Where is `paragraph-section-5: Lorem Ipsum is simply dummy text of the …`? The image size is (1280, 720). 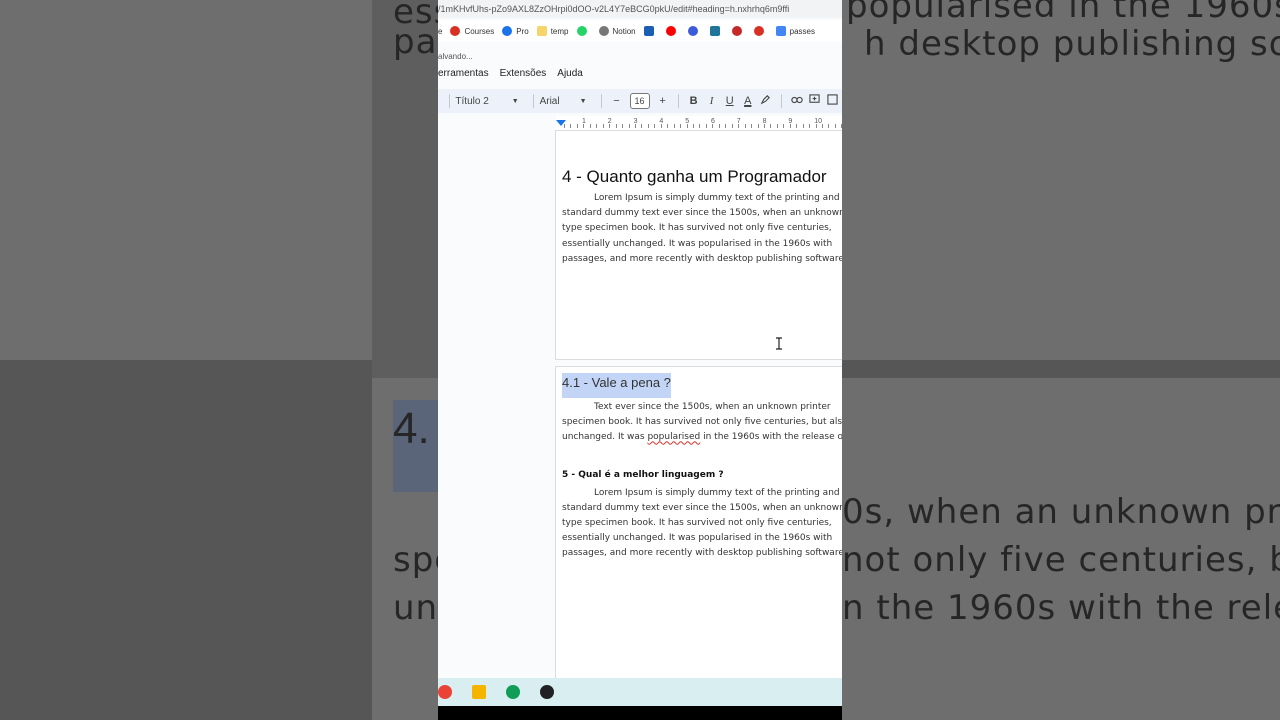 paragraph-section-5: Lorem Ipsum is simply dummy text of the … is located at coordinates (702, 524).